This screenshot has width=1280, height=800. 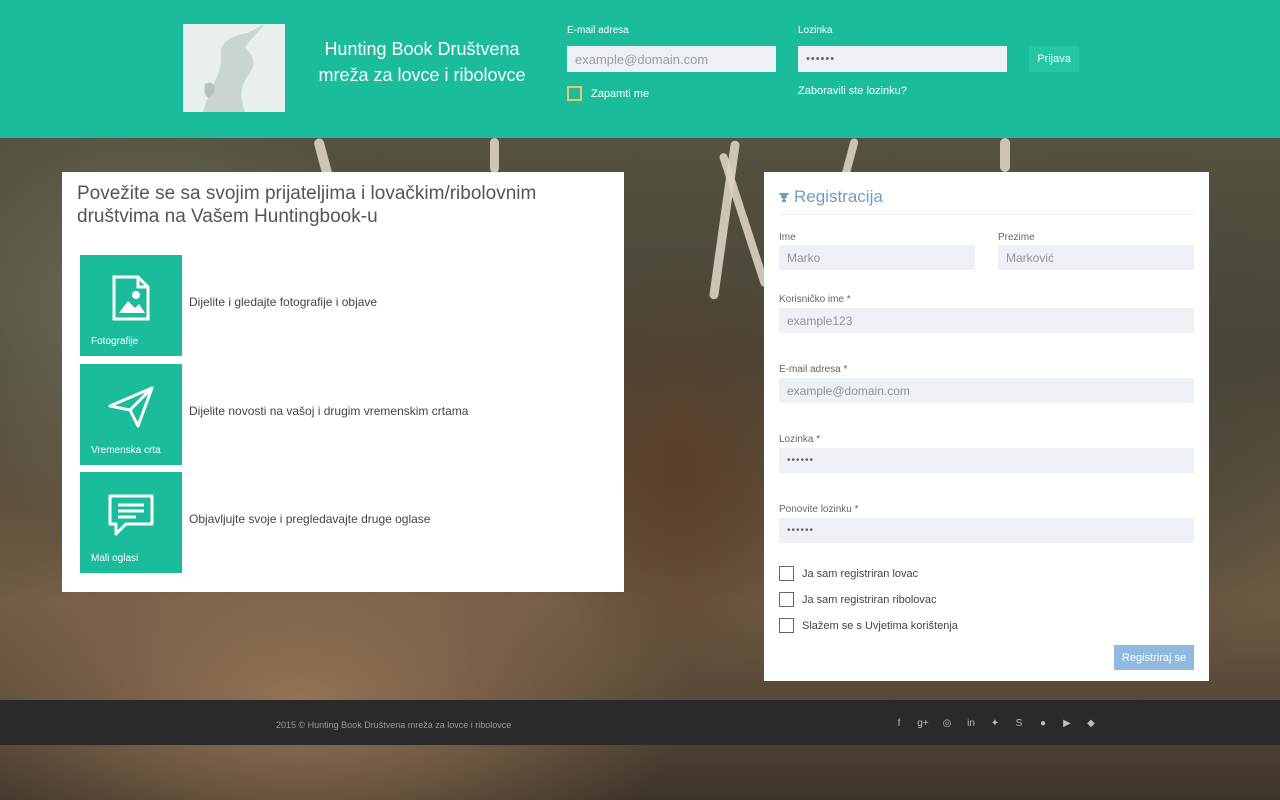 I want to click on google-plus-icon: g+, so click(x=923, y=724).